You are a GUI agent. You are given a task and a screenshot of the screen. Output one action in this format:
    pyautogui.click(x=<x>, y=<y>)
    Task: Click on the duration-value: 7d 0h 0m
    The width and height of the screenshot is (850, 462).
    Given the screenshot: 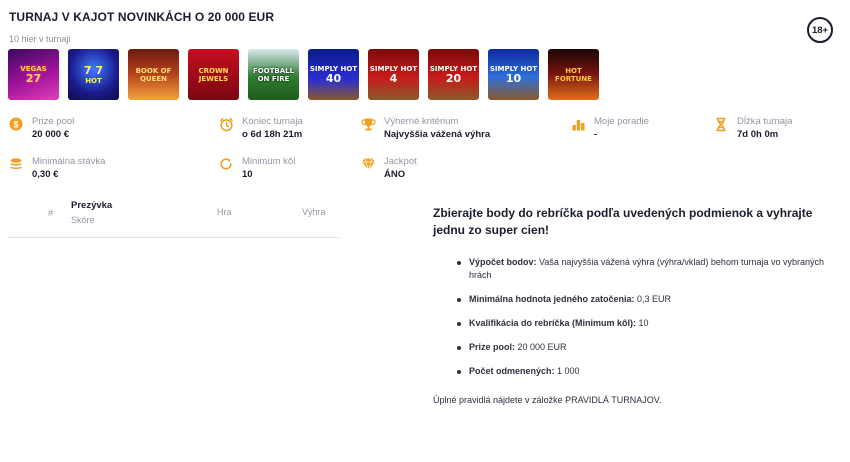 What is the action you would take?
    pyautogui.click(x=758, y=134)
    